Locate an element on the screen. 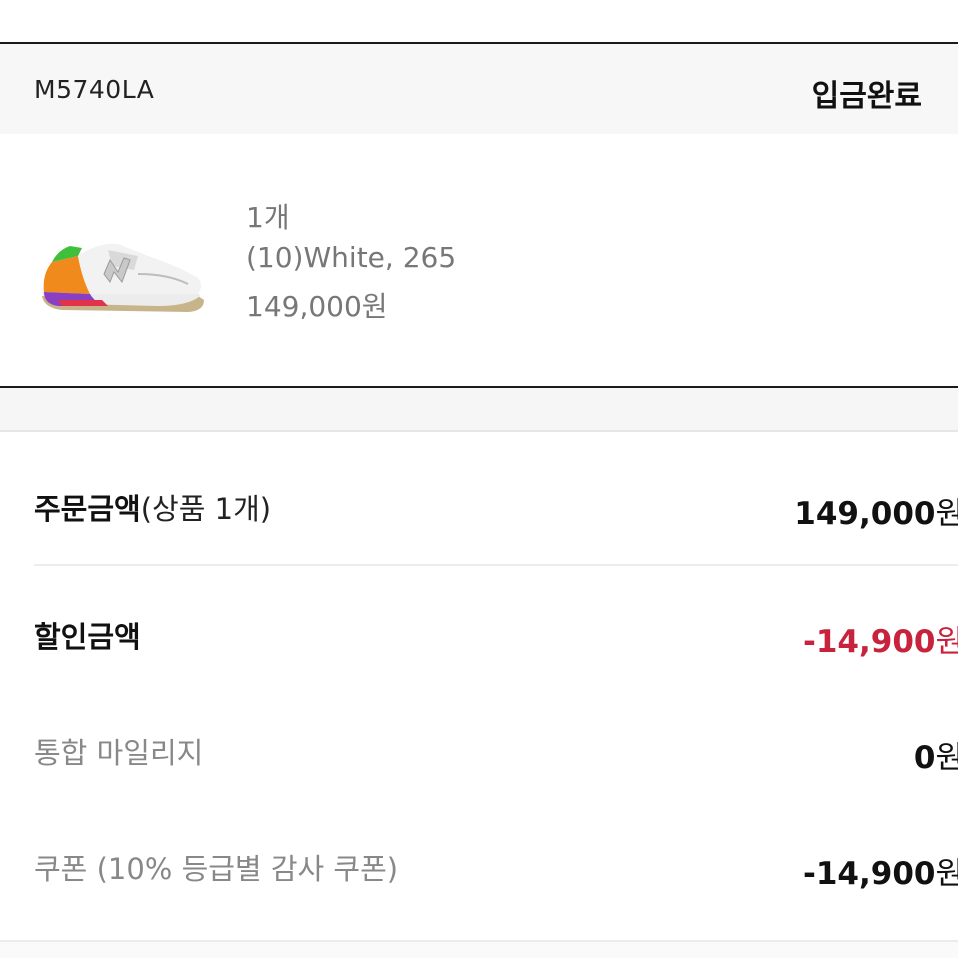 The width and height of the screenshot is (958, 958). mileage-value: 0원 is located at coordinates (936, 754).